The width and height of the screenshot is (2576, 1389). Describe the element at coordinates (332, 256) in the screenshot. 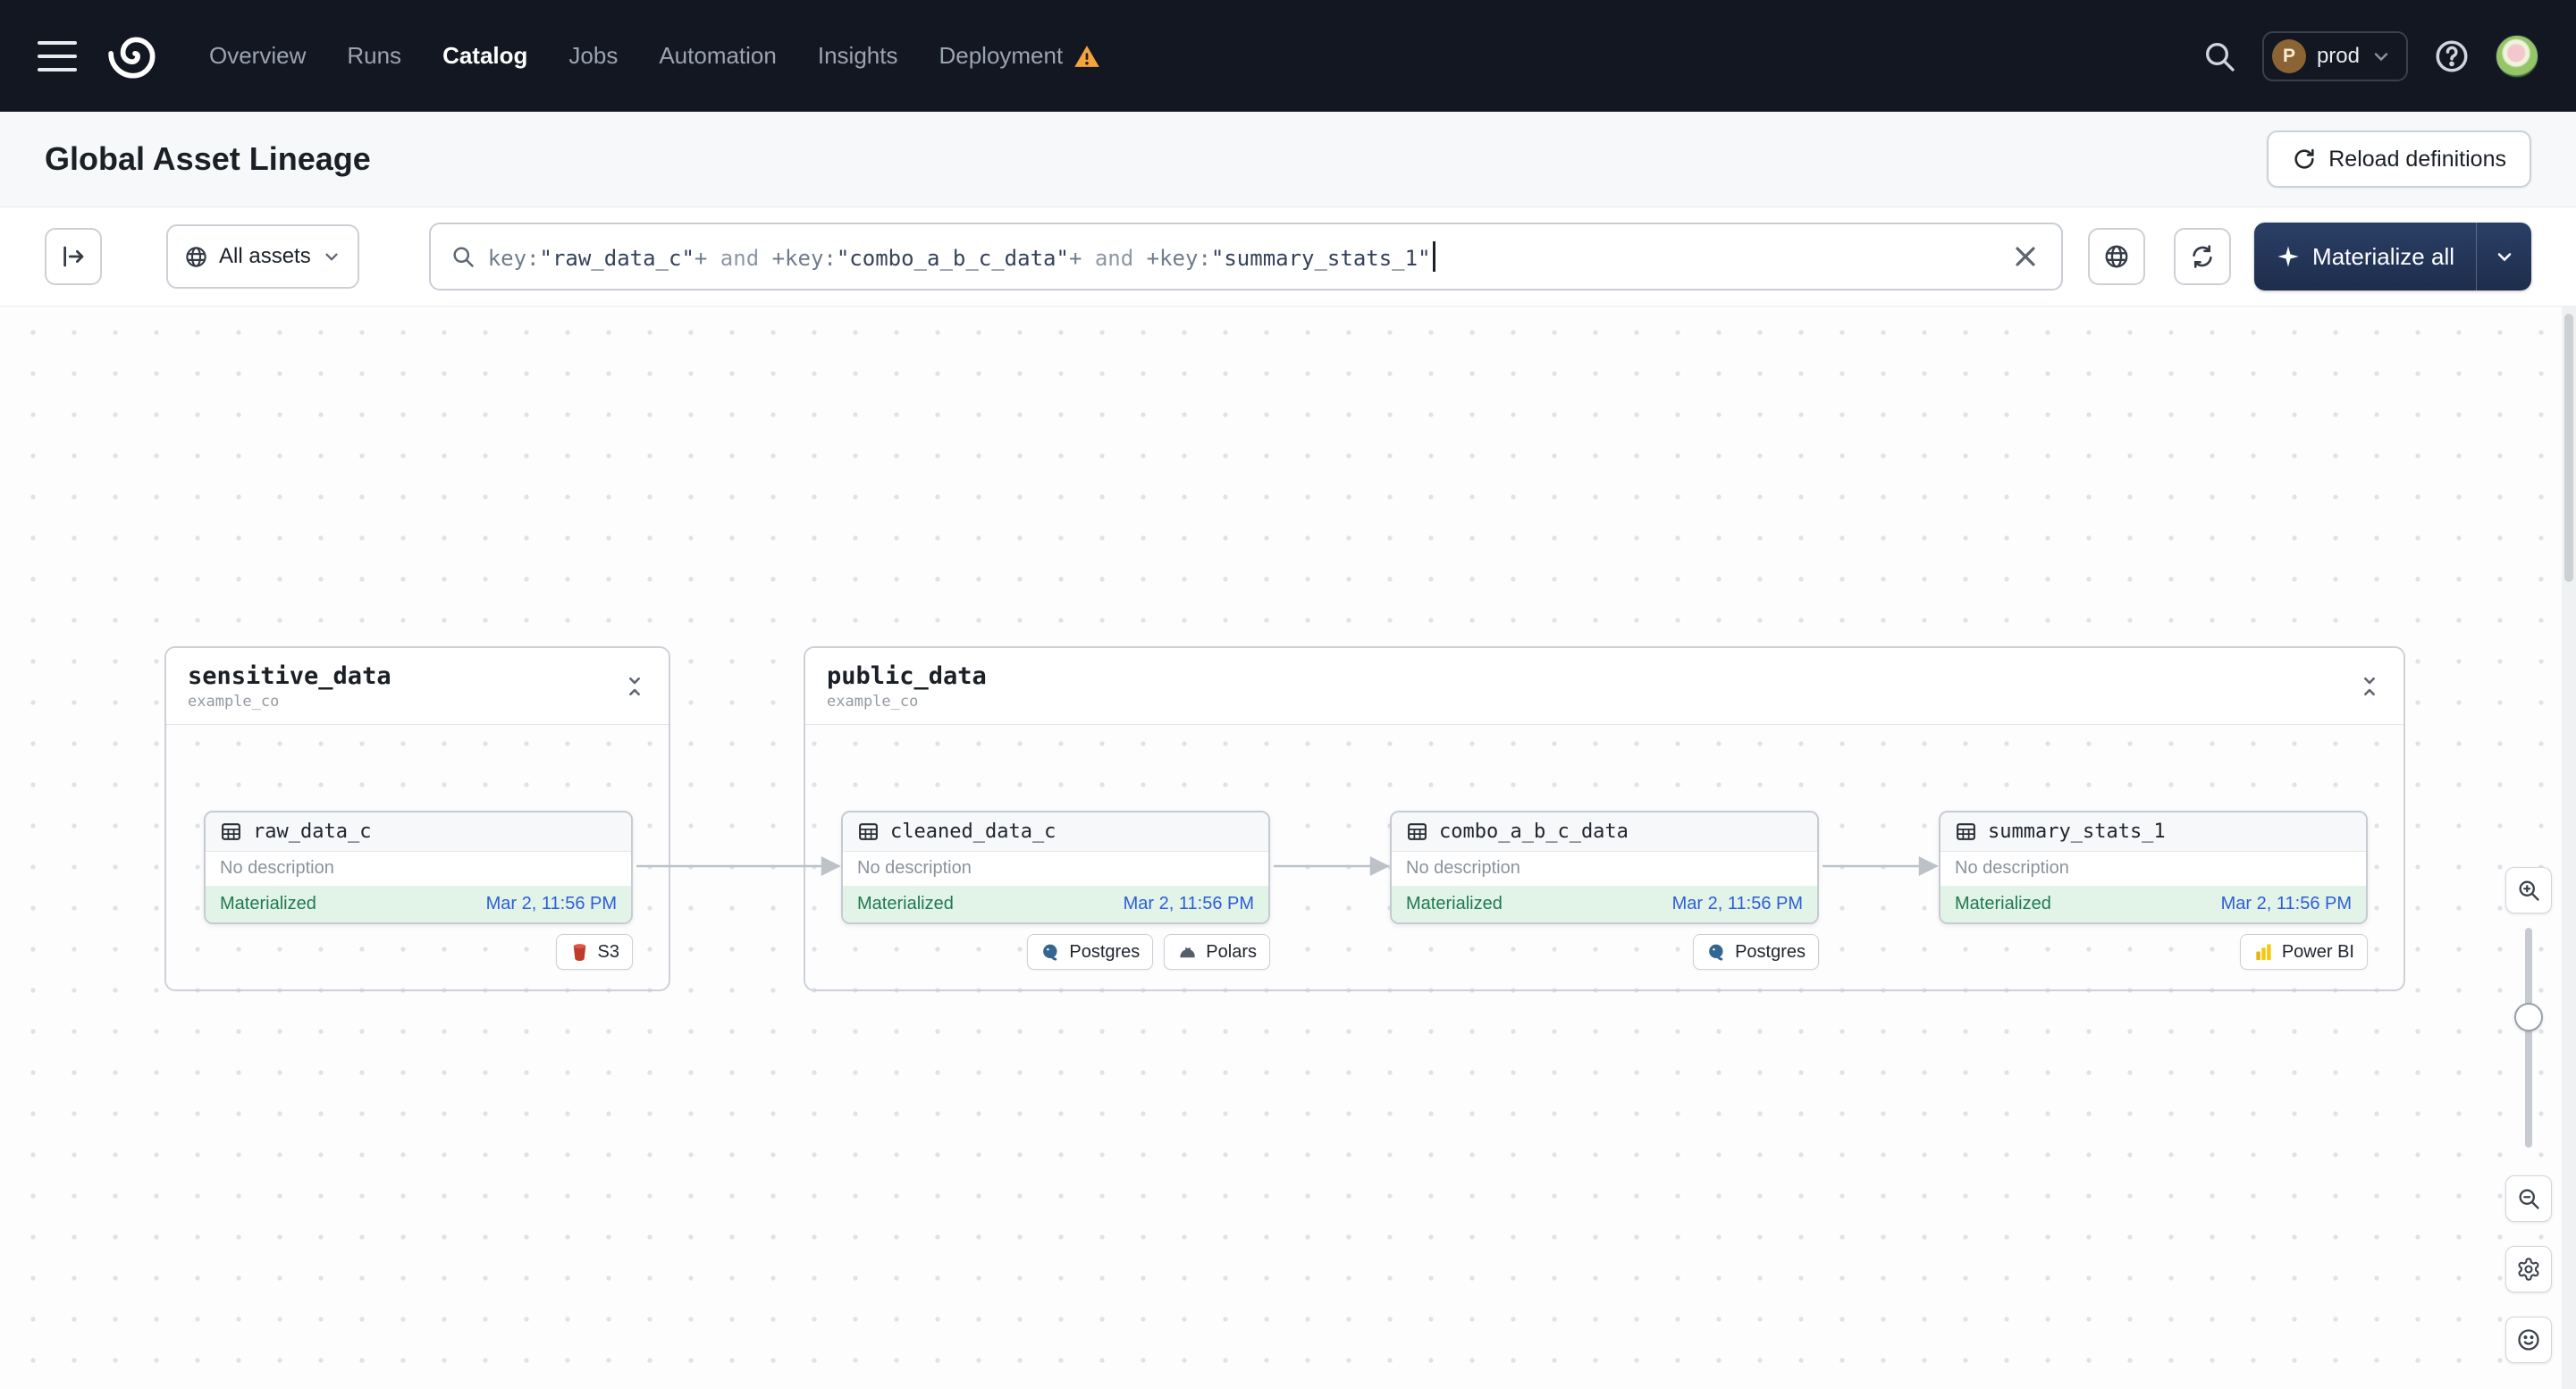

I see `chevron-down-icon` at that location.